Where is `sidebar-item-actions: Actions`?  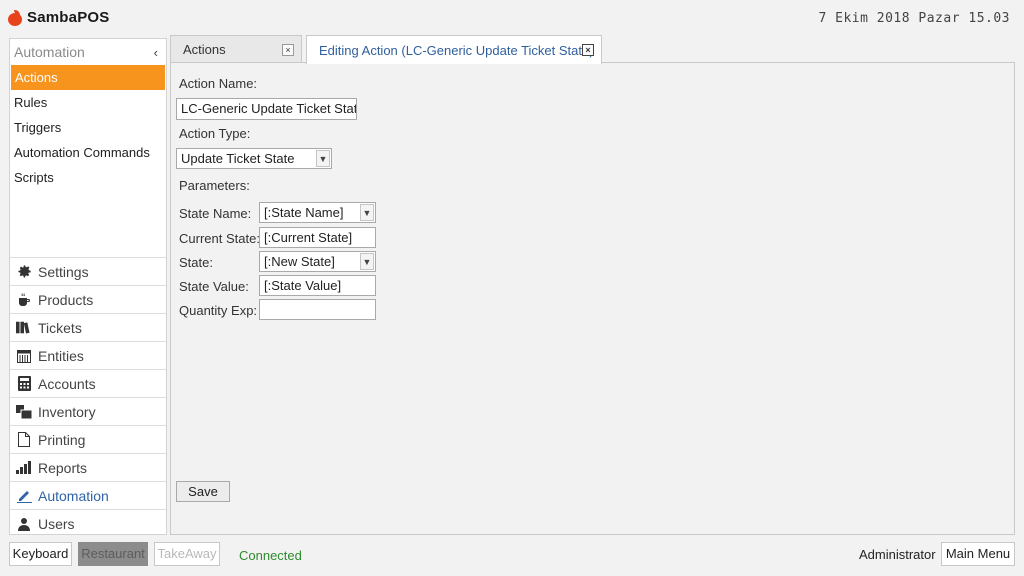 sidebar-item-actions: Actions is located at coordinates (88, 77).